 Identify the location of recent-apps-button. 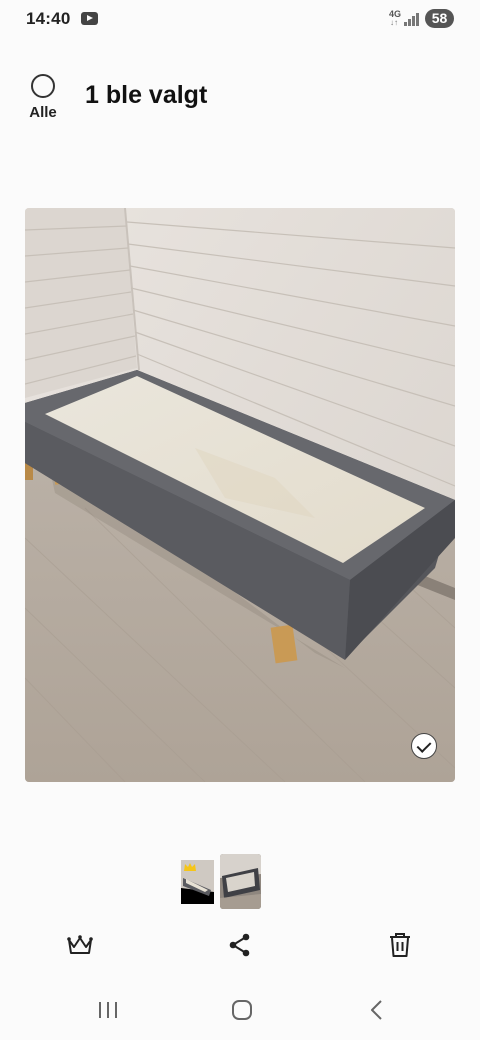
(108, 1010).